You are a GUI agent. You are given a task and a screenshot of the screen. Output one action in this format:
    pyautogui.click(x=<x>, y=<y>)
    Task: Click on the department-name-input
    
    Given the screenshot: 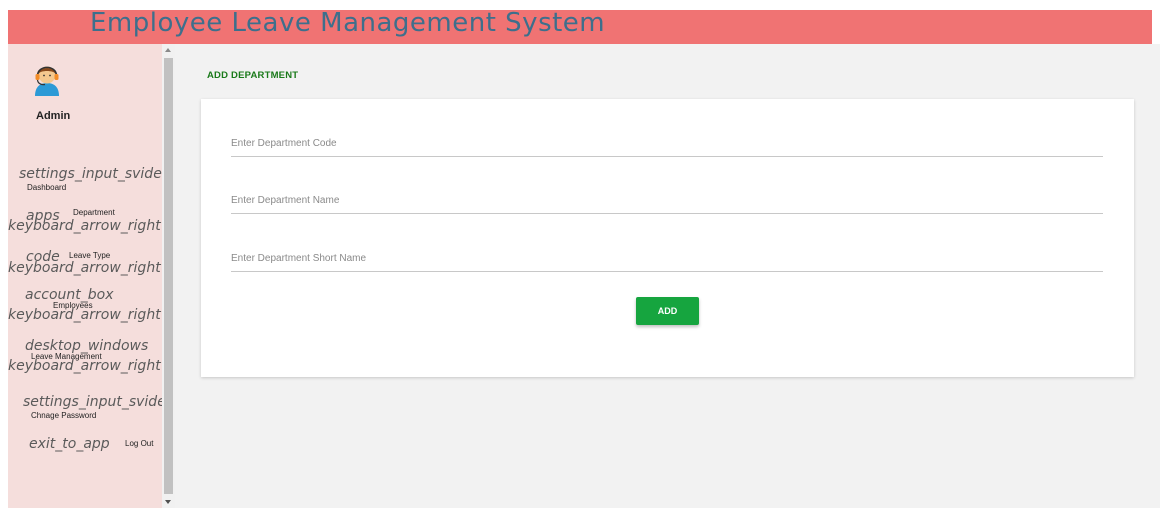 What is the action you would take?
    pyautogui.click(x=667, y=200)
    